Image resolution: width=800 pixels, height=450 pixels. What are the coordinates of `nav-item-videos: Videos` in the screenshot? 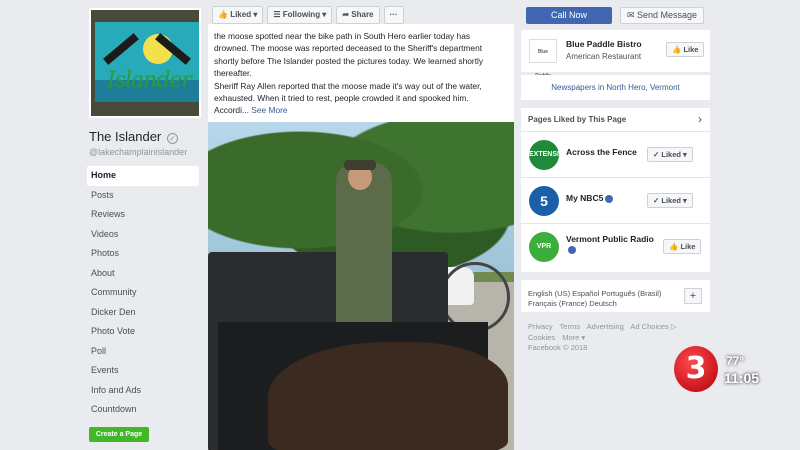 It's located at (143, 235).